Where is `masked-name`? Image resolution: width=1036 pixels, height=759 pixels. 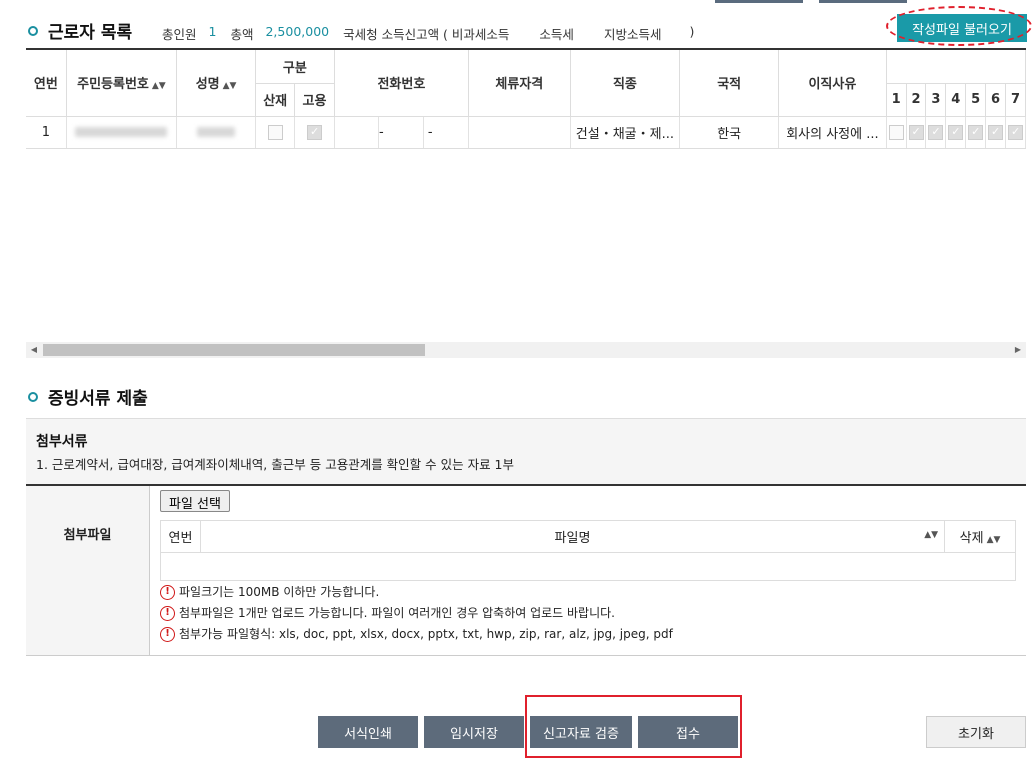 masked-name is located at coordinates (216, 132).